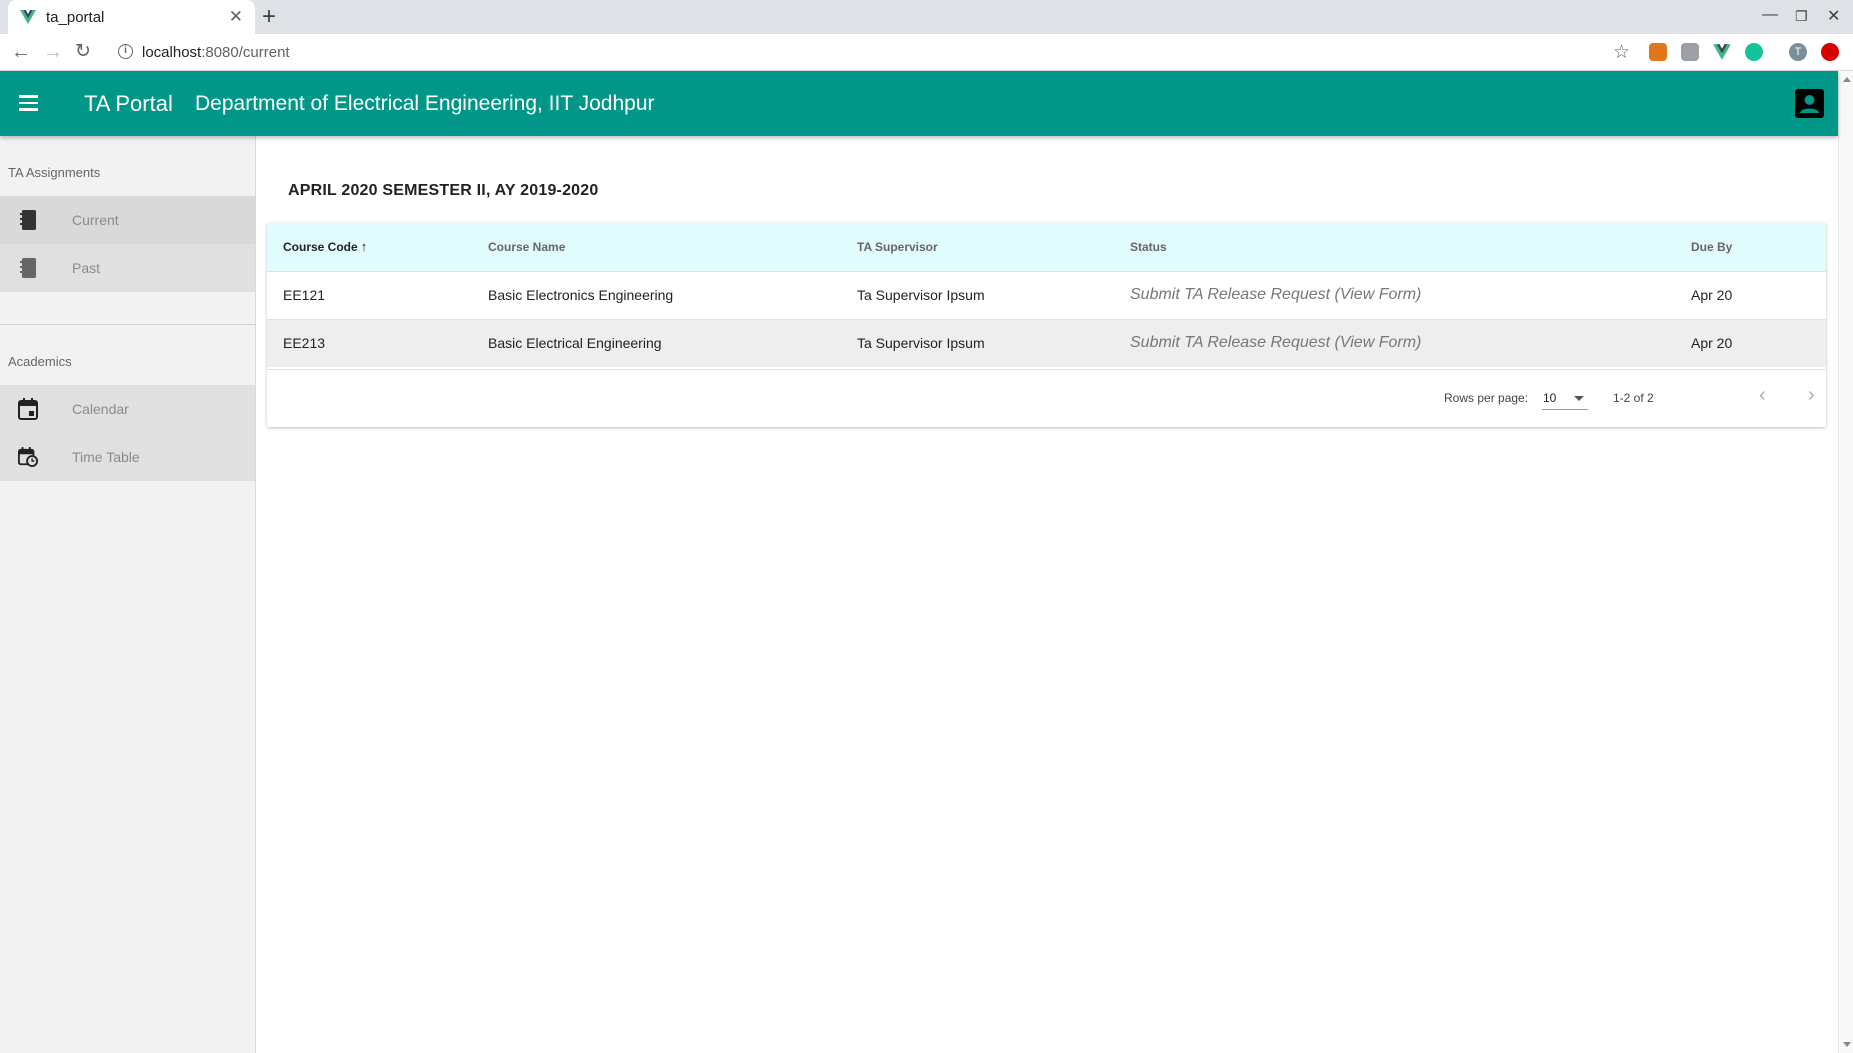 Image resolution: width=1853 pixels, height=1053 pixels. What do you see at coordinates (575, 343) in the screenshot?
I see `cell-course-name: Basic Electrical Engineering` at bounding box center [575, 343].